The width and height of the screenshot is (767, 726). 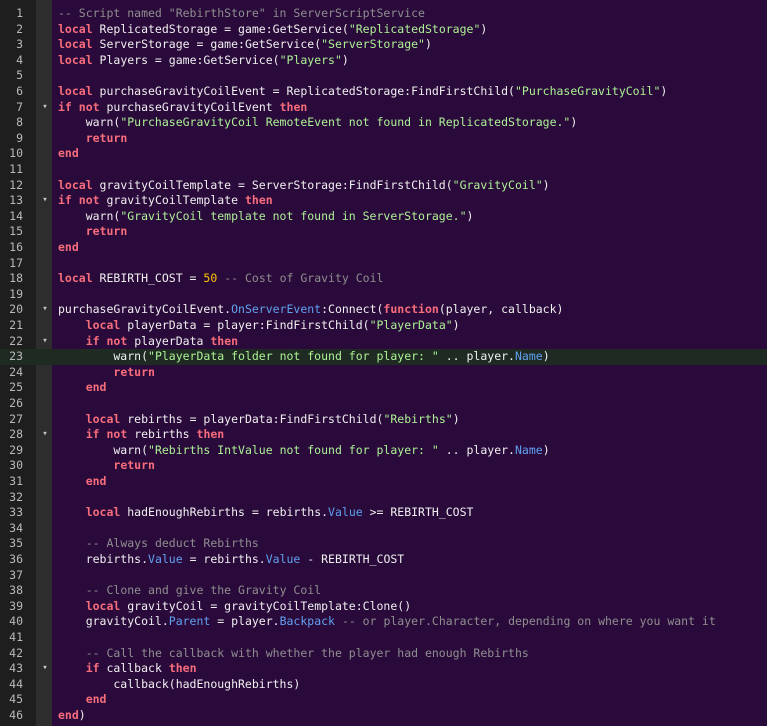 I want to click on code-text: return, so click(x=93, y=139).